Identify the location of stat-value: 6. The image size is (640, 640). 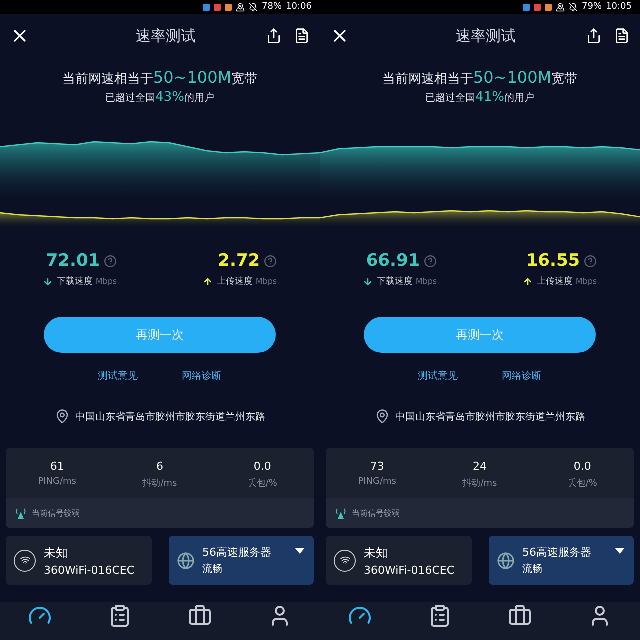
(160, 466).